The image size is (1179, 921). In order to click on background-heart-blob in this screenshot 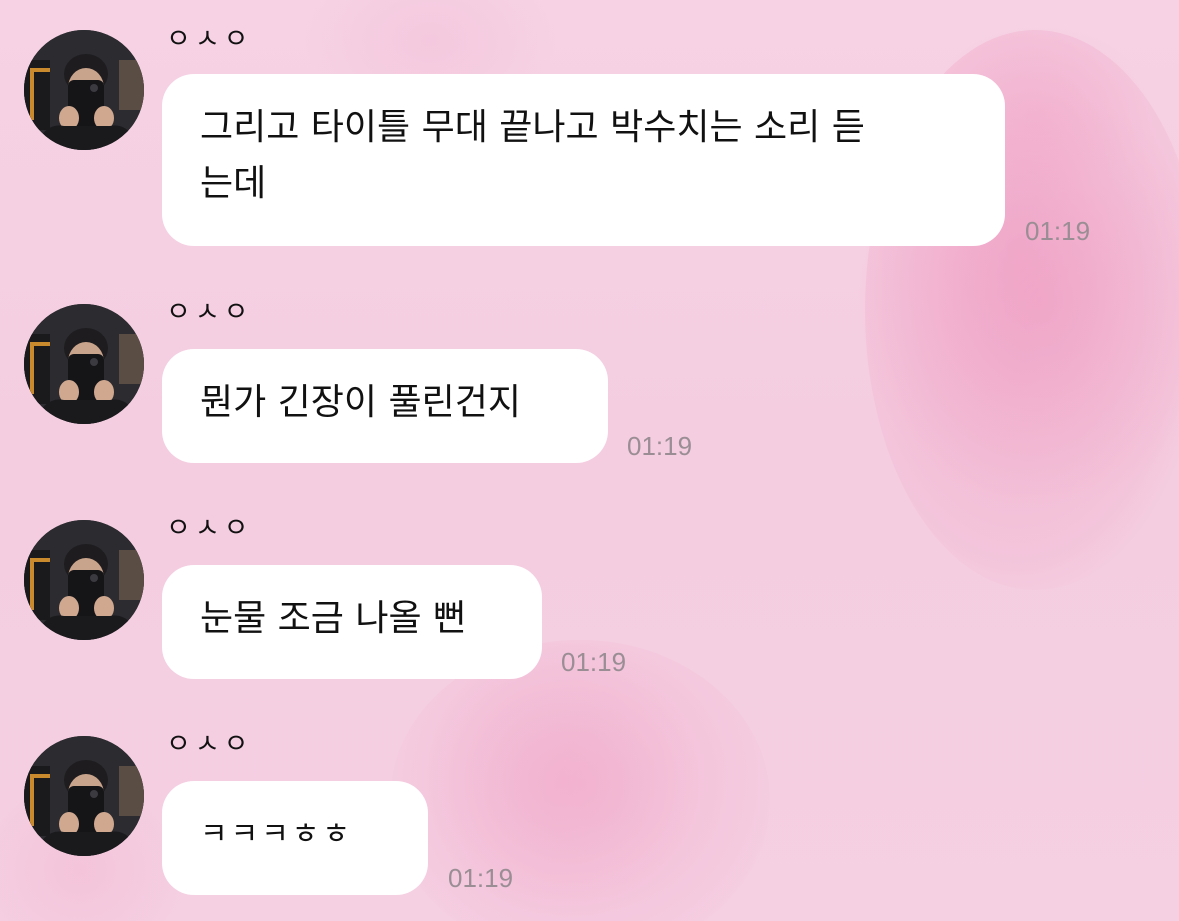, I will do `click(580, 780)`.